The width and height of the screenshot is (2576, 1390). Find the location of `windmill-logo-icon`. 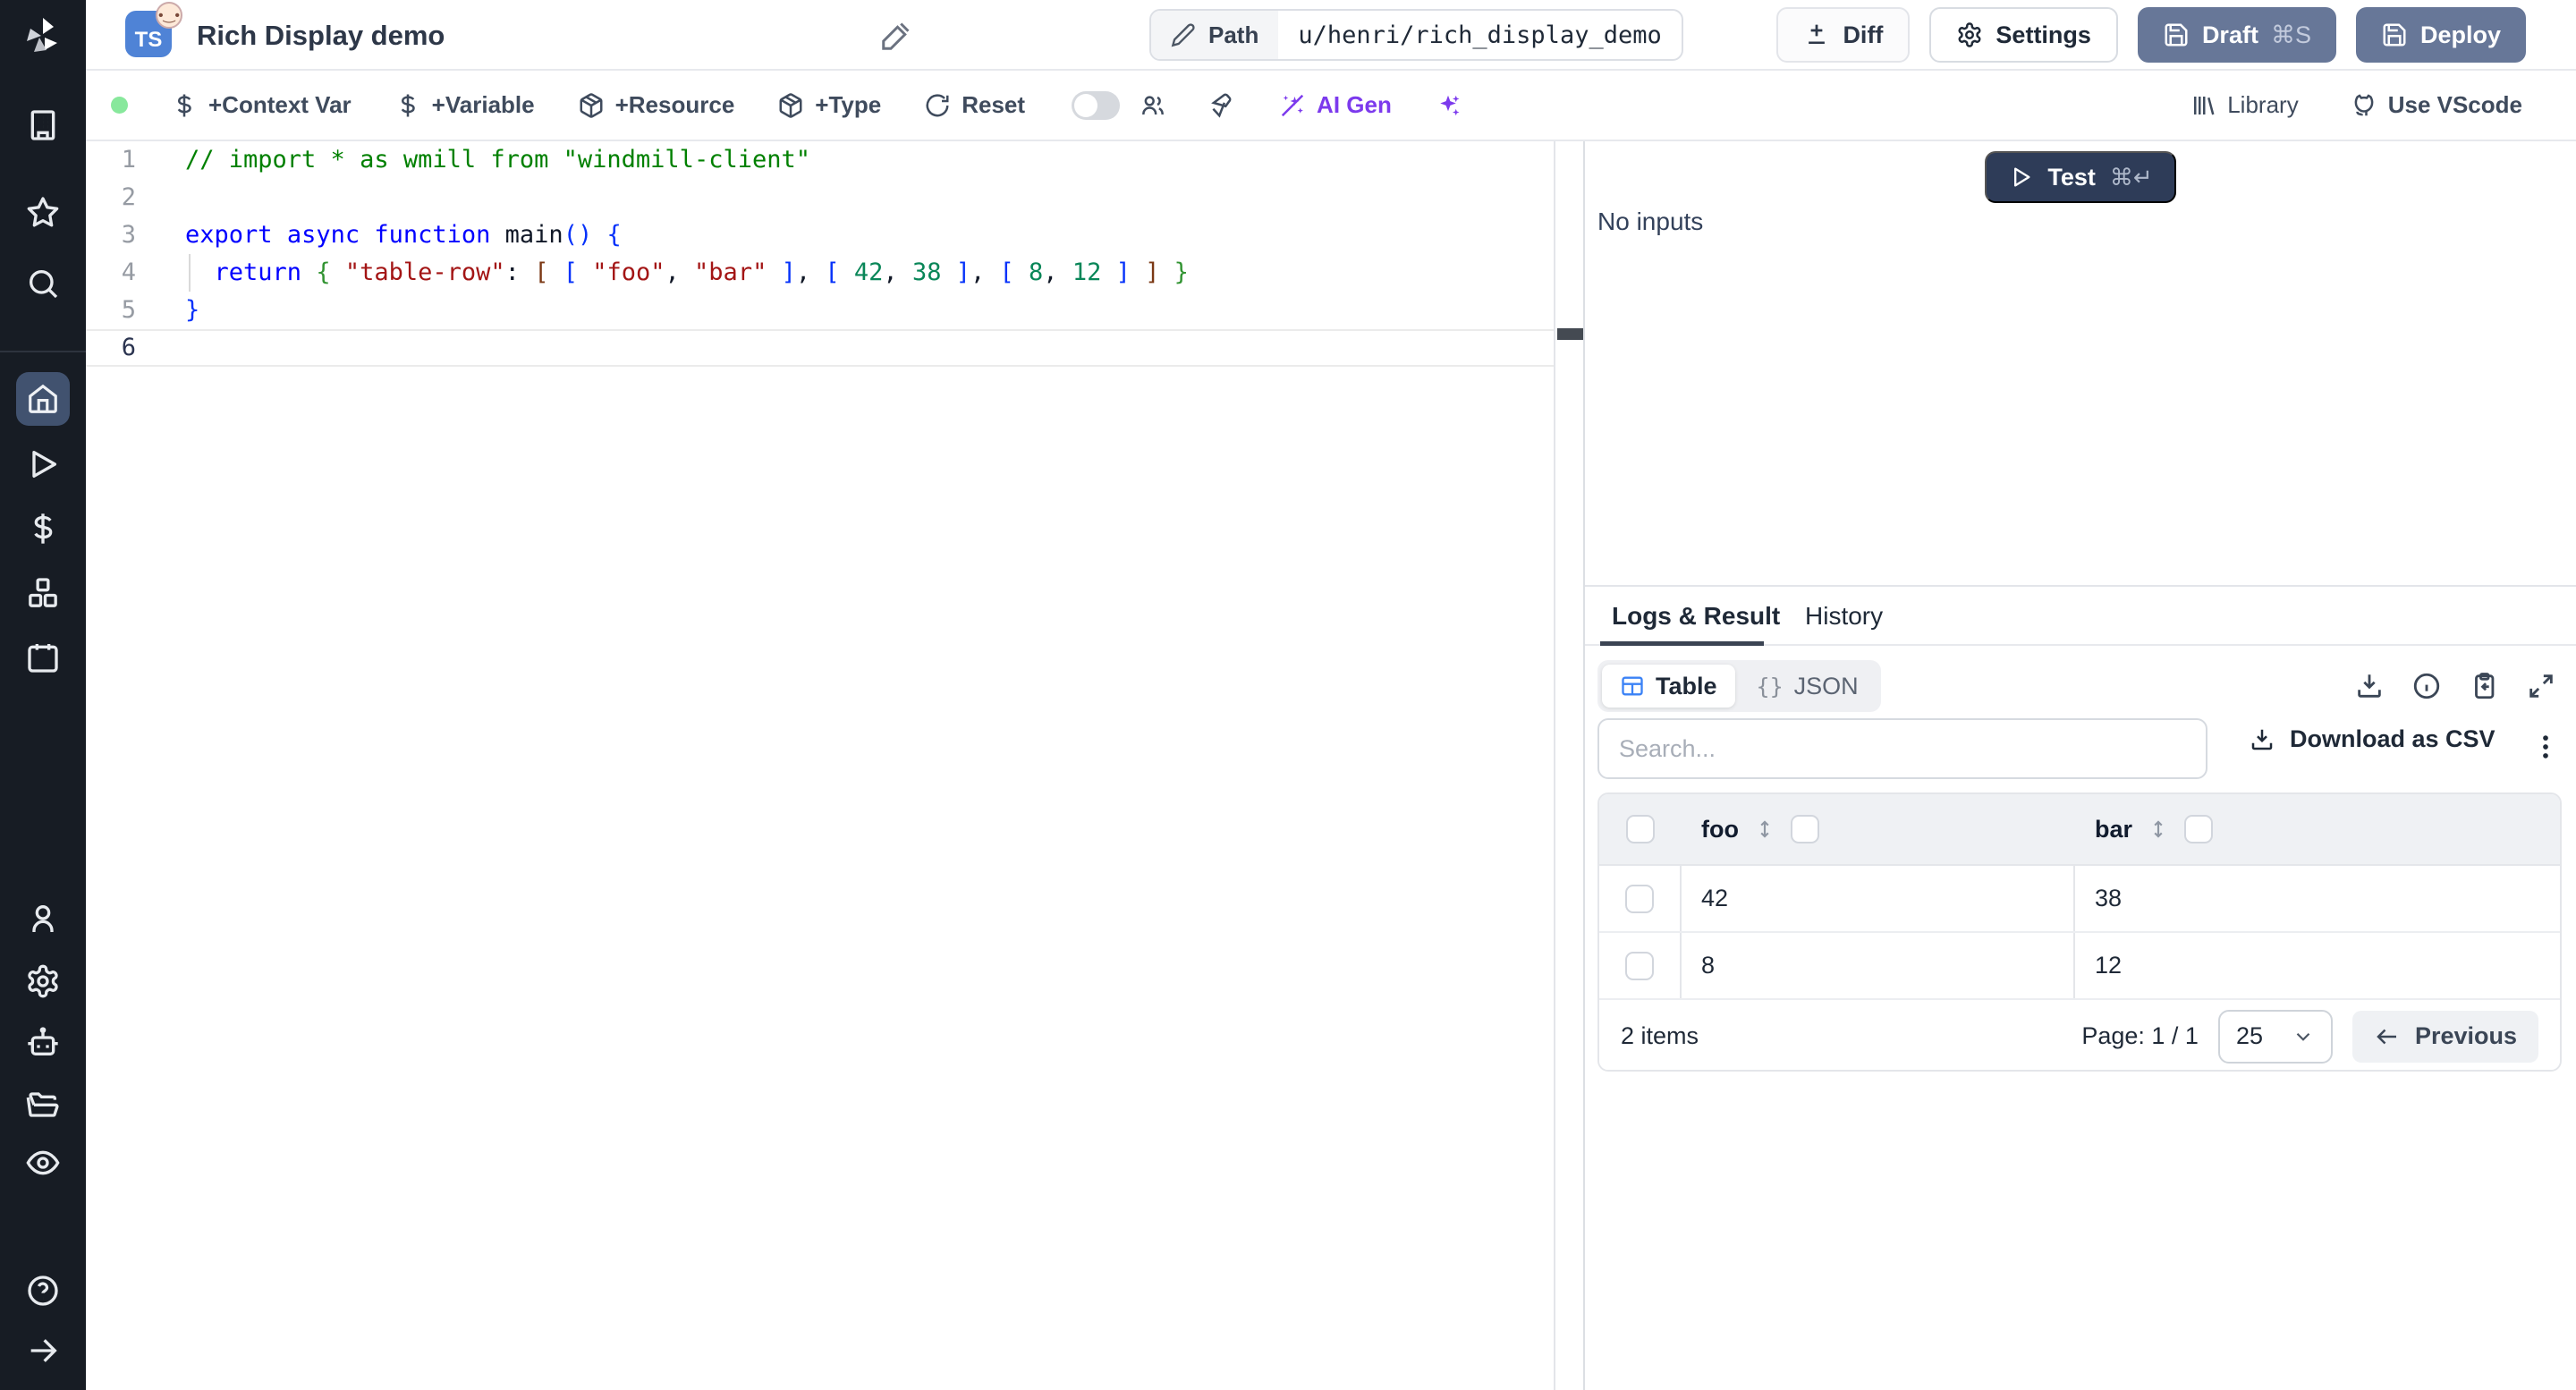

windmill-logo-icon is located at coordinates (42, 35).